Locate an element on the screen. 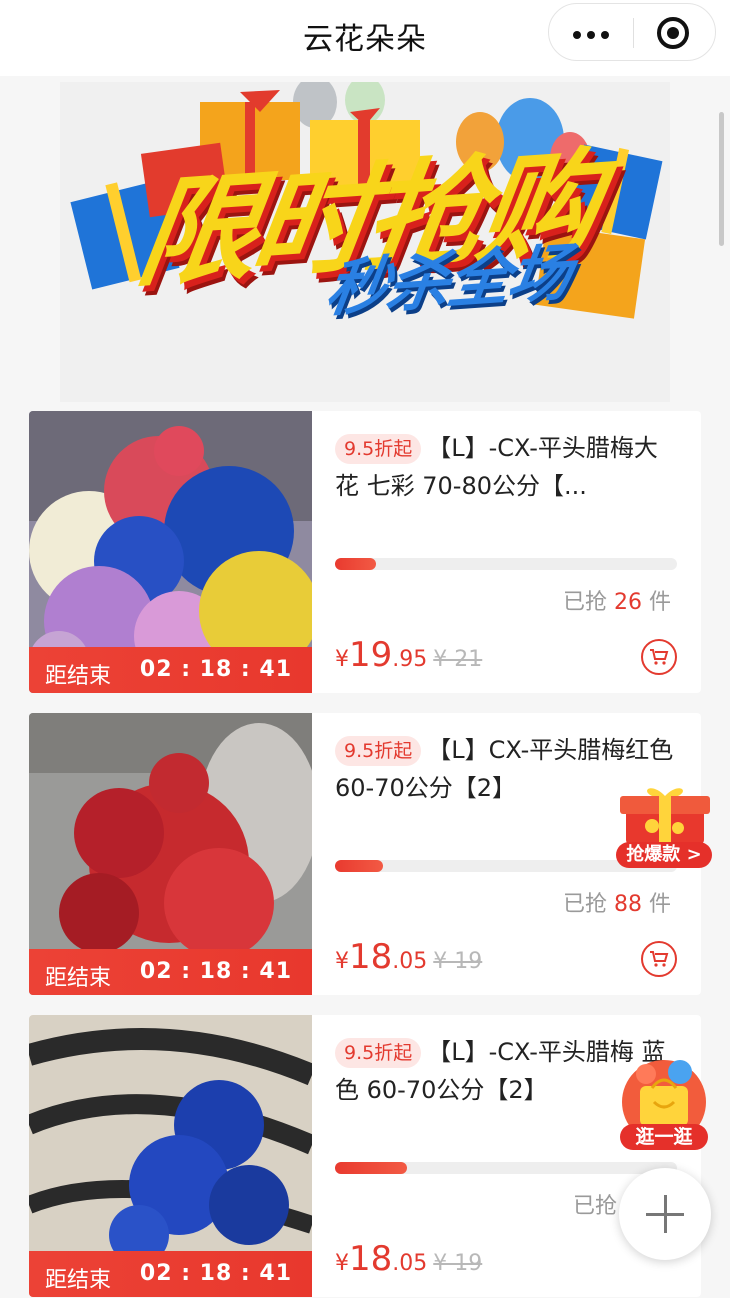 The width and height of the screenshot is (730, 1298). browse-shop-label: 逛一逛 is located at coordinates (664, 1137).